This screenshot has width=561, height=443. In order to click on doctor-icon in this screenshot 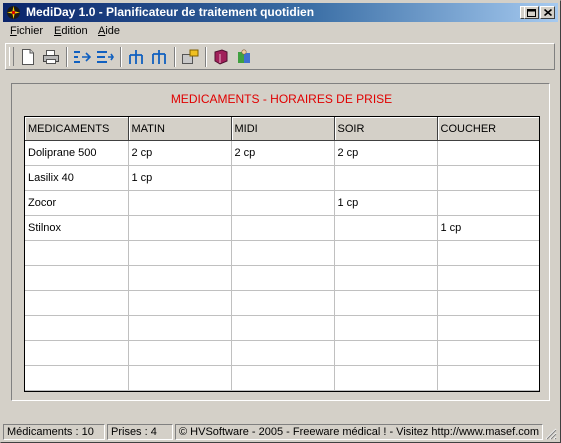, I will do `click(244, 56)`.